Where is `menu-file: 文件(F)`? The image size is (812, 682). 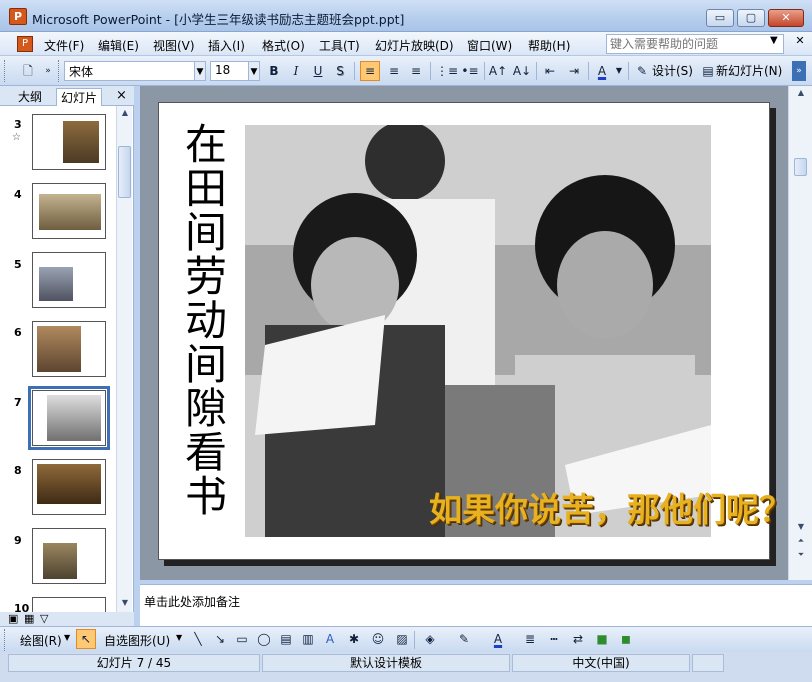 menu-file: 文件(F) is located at coordinates (64, 45).